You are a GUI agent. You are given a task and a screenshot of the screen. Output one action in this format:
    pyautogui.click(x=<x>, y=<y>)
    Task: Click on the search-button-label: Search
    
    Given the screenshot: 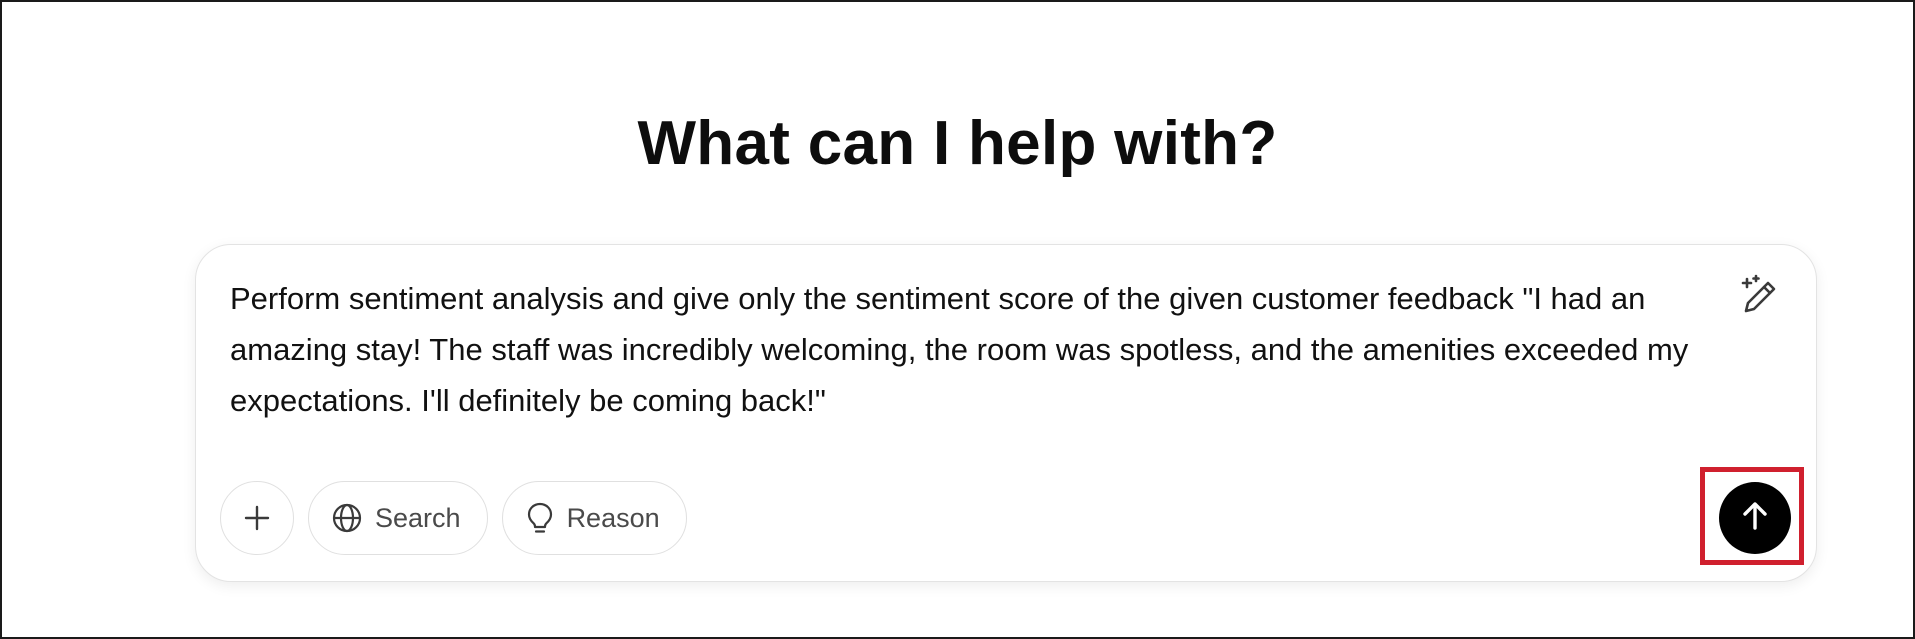 What is the action you would take?
    pyautogui.click(x=418, y=517)
    